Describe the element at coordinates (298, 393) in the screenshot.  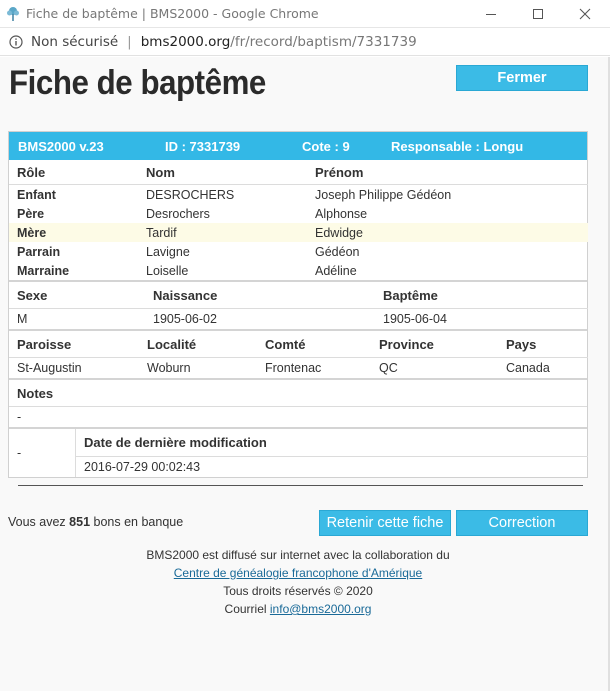
I see `notes-header: Notes` at that location.